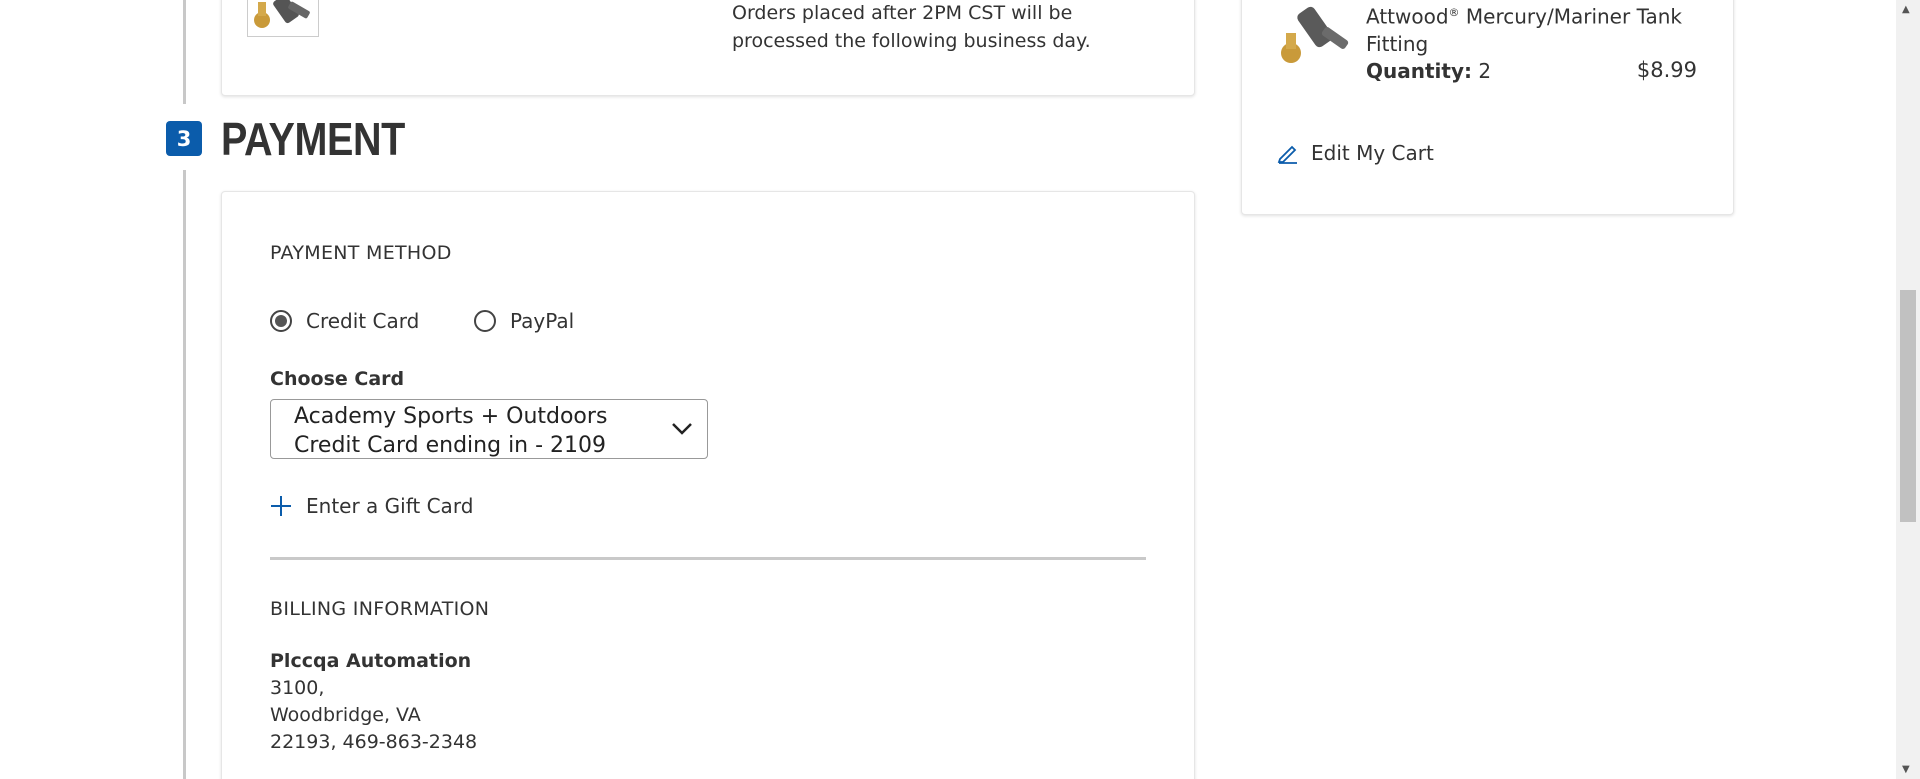 This screenshot has width=1920, height=779. I want to click on payment-step-title: PAYMENT, so click(313, 139).